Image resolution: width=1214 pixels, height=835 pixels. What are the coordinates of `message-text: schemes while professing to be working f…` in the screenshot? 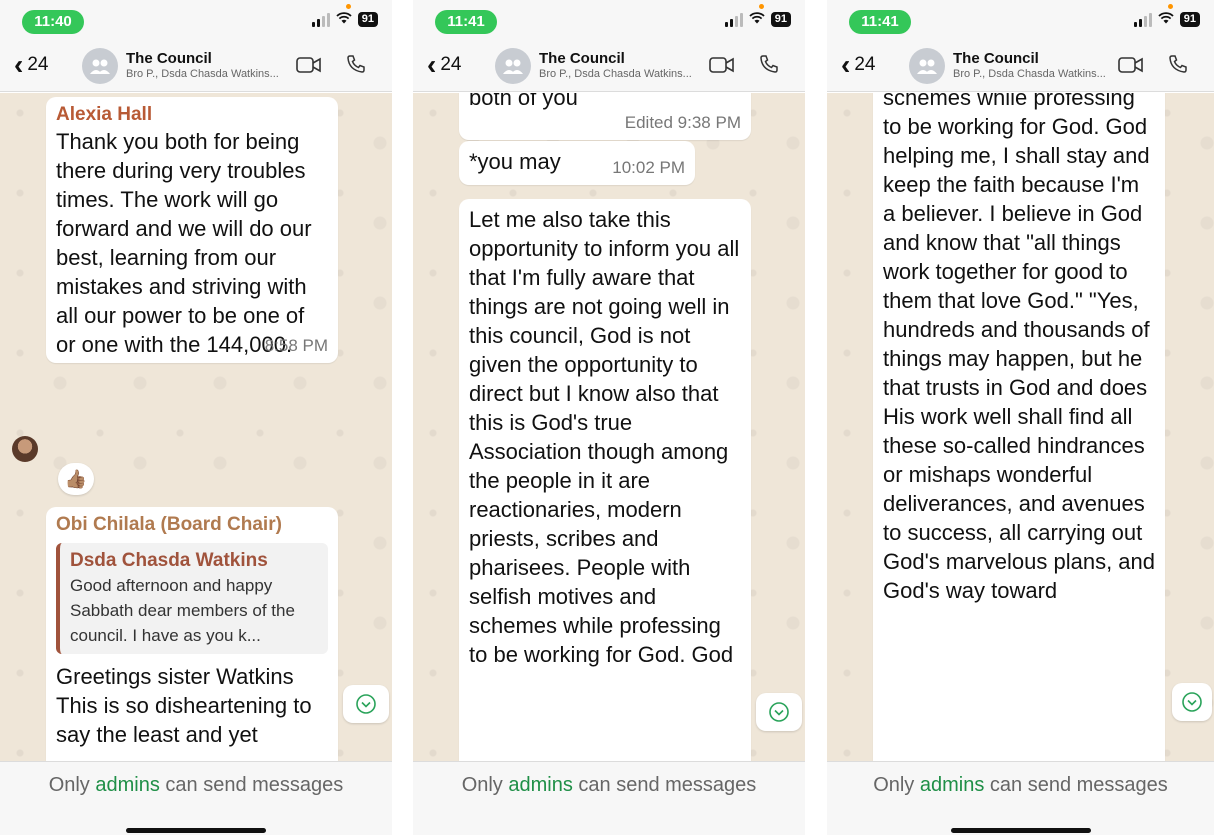 It's located at (1019, 348).